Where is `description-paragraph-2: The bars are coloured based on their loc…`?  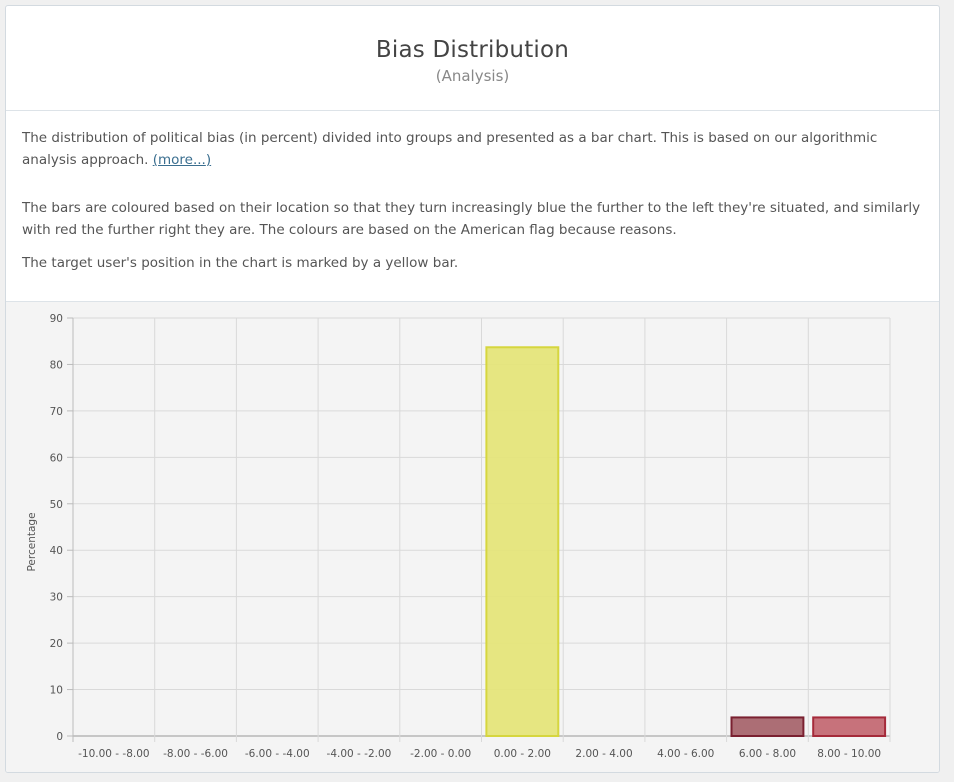
description-paragraph-2: The bars are coloured based on their loc… is located at coordinates (471, 219).